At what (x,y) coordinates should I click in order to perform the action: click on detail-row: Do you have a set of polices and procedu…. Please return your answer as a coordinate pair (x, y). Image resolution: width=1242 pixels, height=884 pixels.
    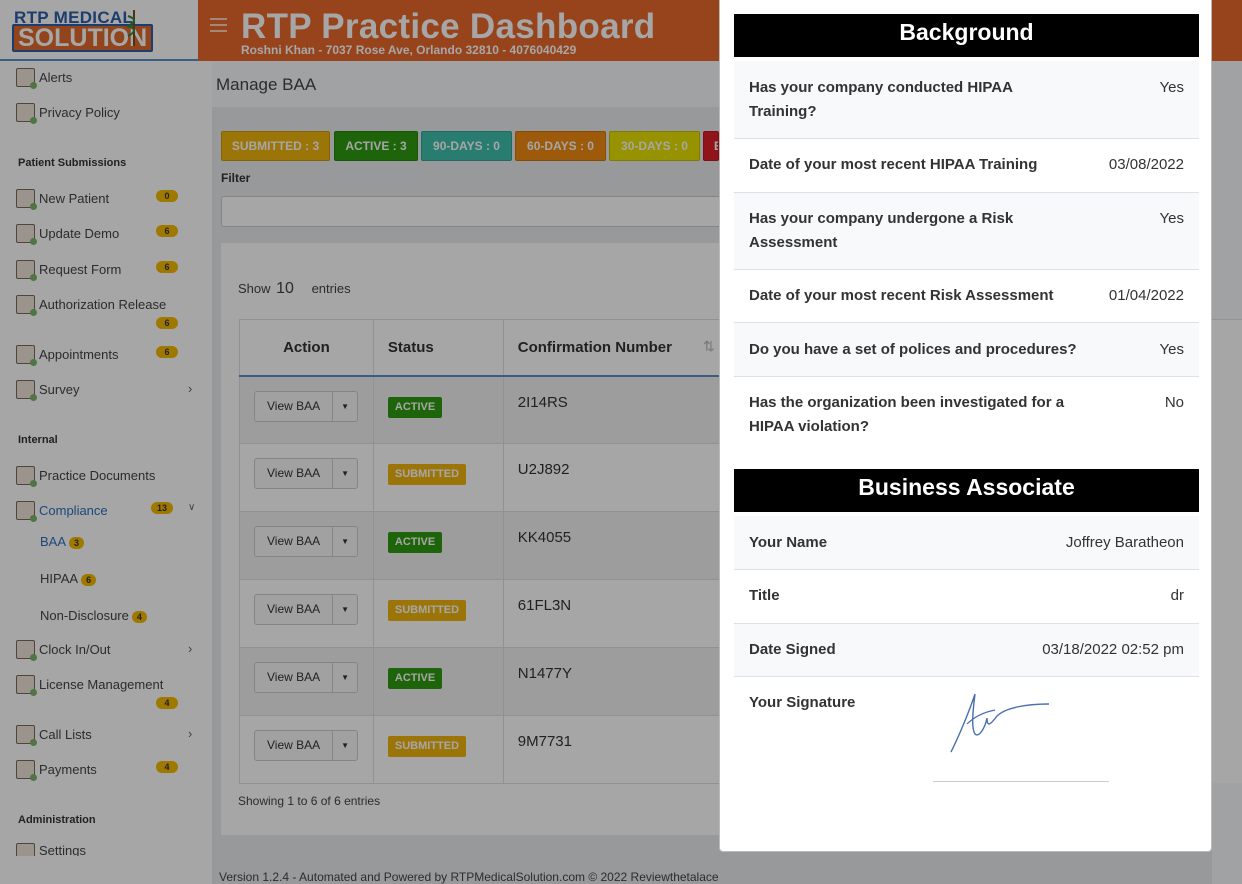
    Looking at the image, I should click on (966, 350).